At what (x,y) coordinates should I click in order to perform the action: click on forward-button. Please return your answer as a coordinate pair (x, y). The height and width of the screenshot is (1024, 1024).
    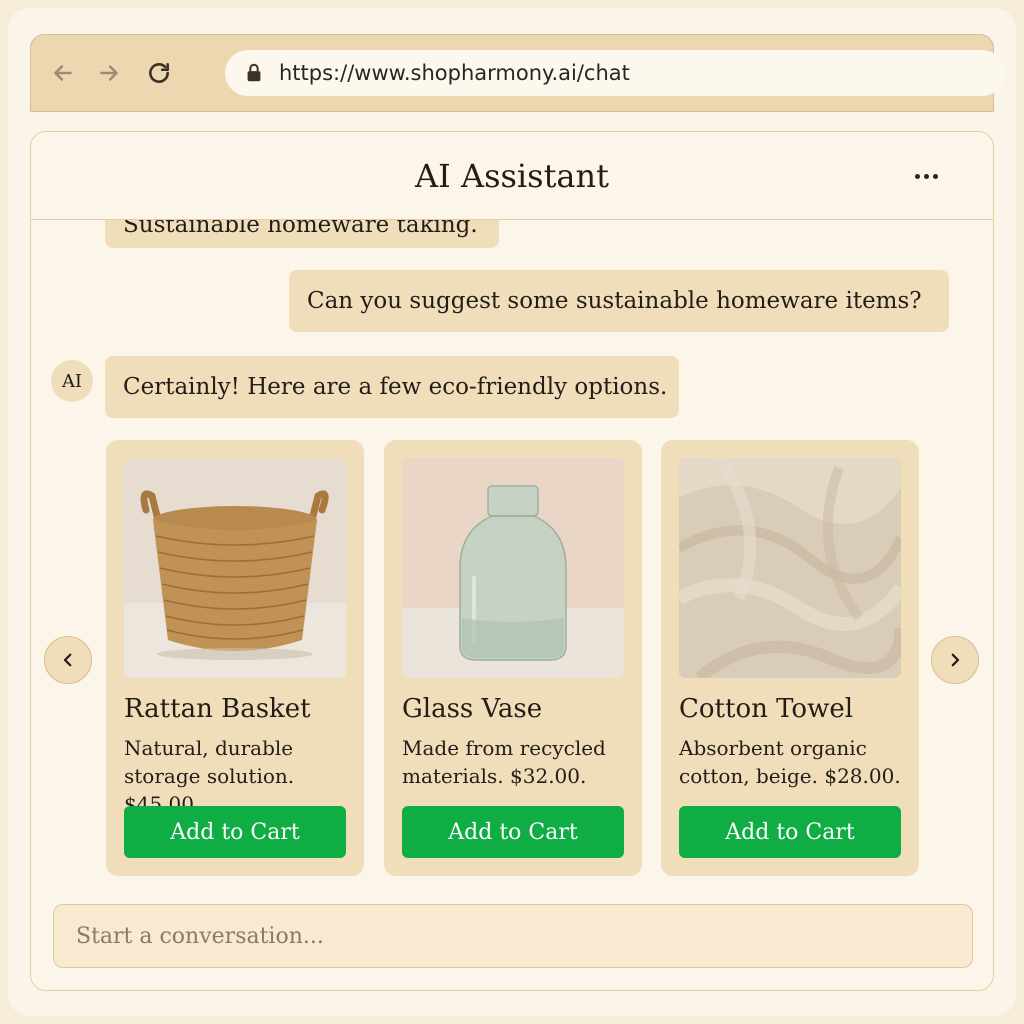
    Looking at the image, I should click on (109, 73).